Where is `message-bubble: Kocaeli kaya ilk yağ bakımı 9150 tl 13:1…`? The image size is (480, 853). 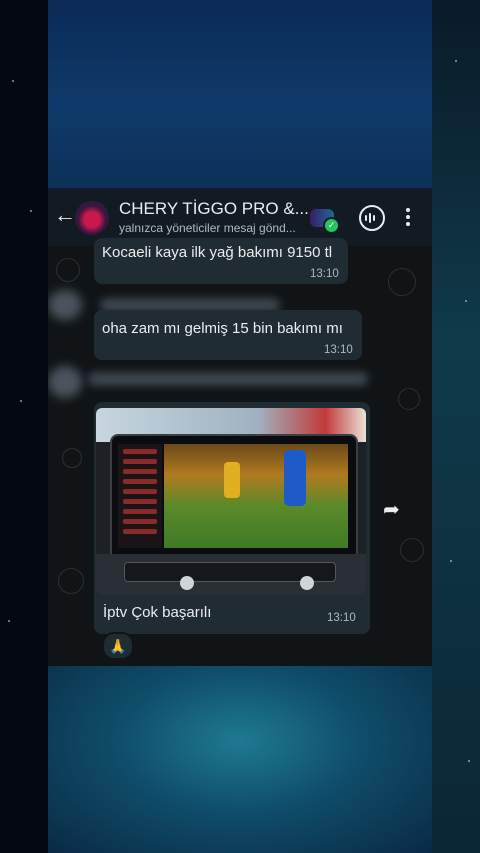
message-bubble: Kocaeli kaya ilk yağ bakımı 9150 tl 13:1… is located at coordinates (221, 261).